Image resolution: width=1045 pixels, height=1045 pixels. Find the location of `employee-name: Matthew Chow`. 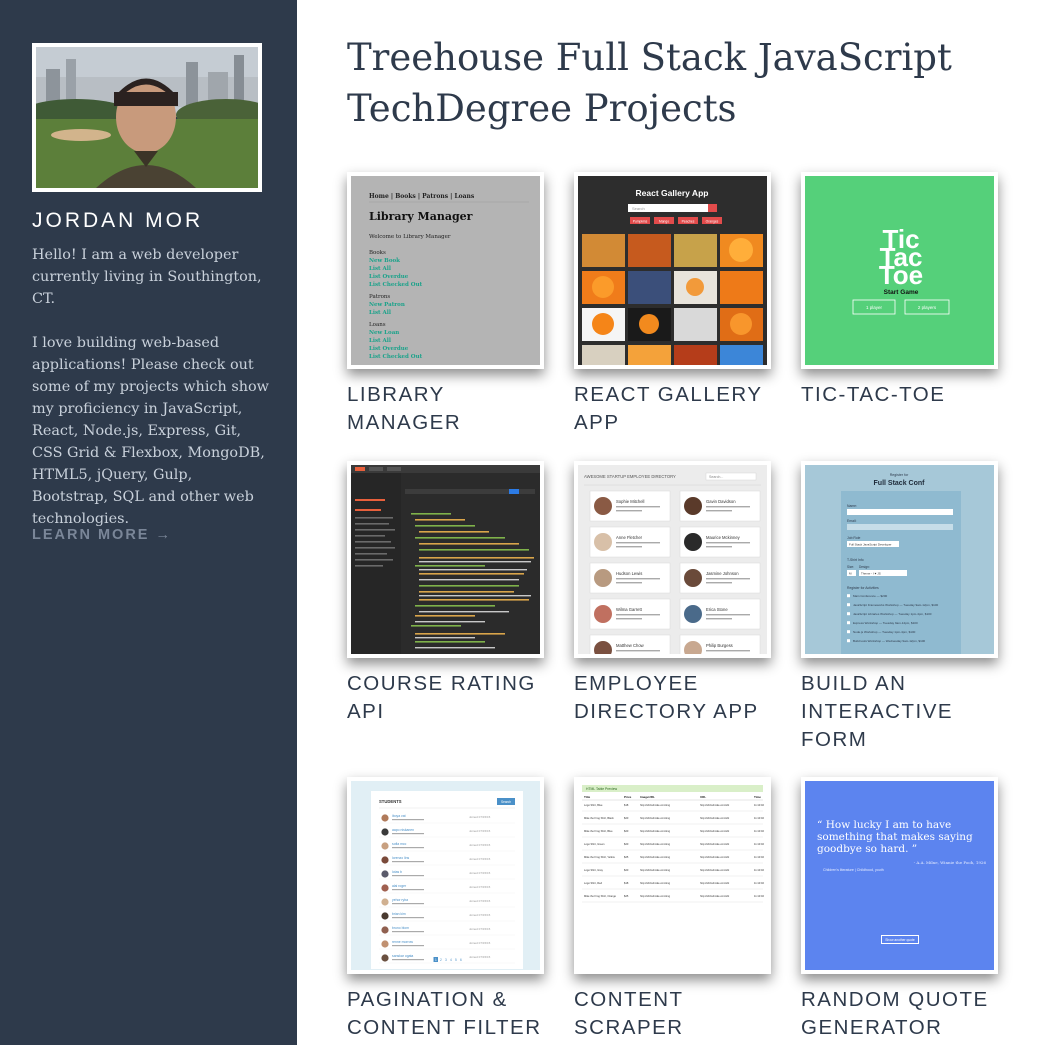

employee-name: Matthew Chow is located at coordinates (630, 645).